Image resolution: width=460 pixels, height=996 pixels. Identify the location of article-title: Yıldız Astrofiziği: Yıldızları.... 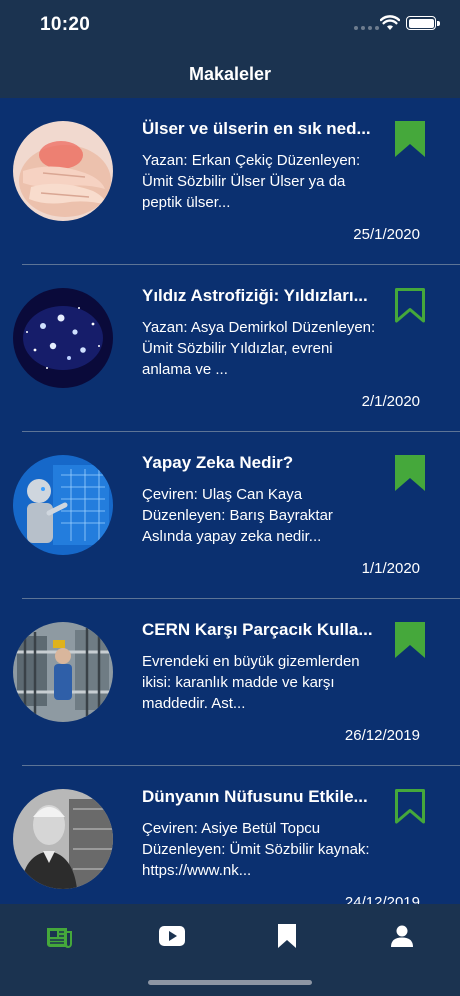
(258, 296).